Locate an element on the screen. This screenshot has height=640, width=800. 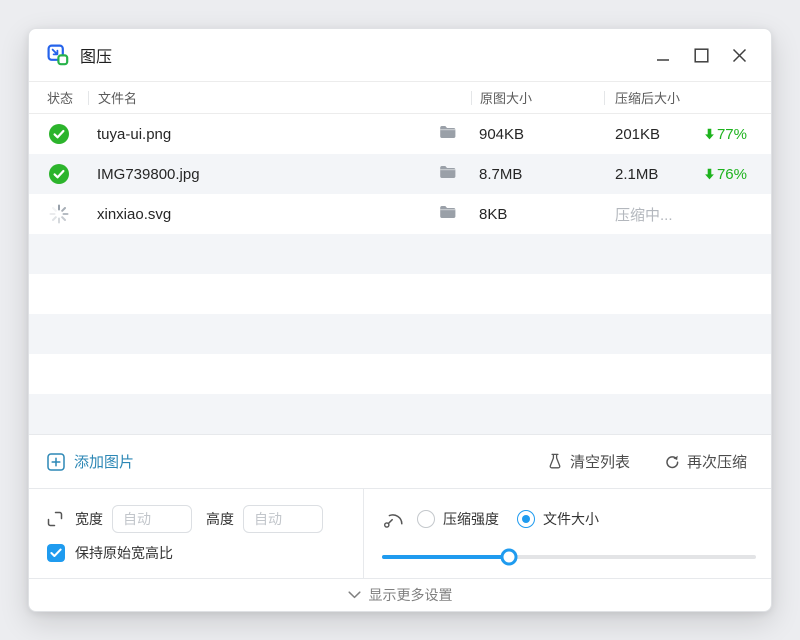
toolbar-right-group: 清空列表 再次压缩 is located at coordinates (647, 461).